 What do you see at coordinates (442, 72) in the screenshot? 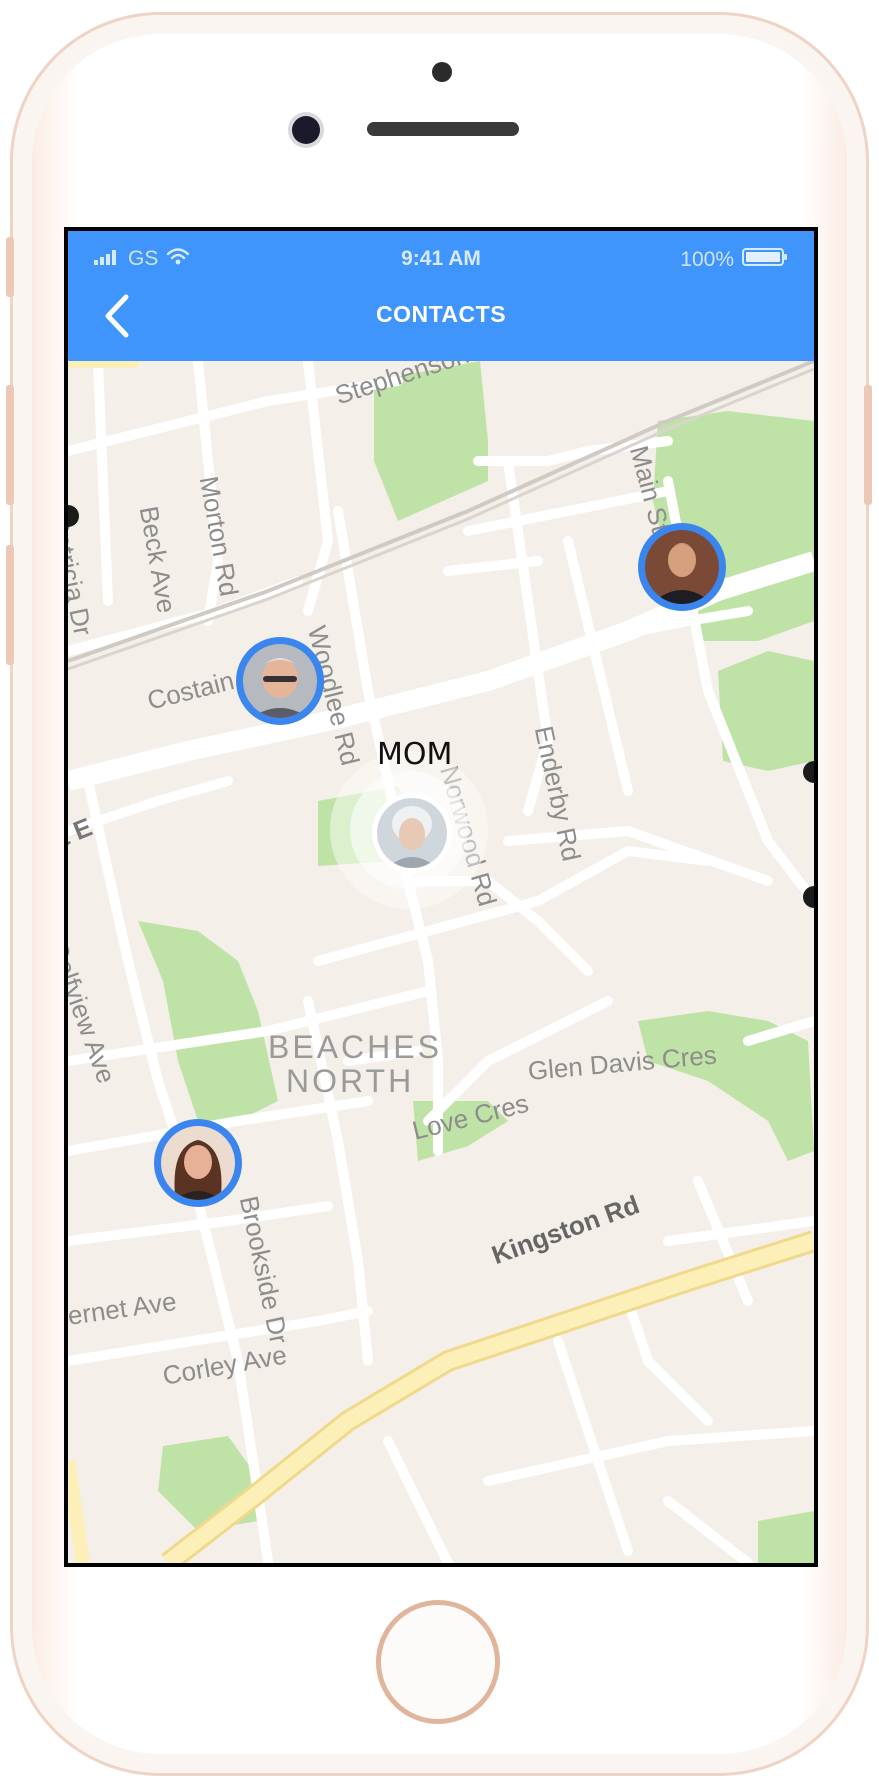
I see `proximity-sensor` at bounding box center [442, 72].